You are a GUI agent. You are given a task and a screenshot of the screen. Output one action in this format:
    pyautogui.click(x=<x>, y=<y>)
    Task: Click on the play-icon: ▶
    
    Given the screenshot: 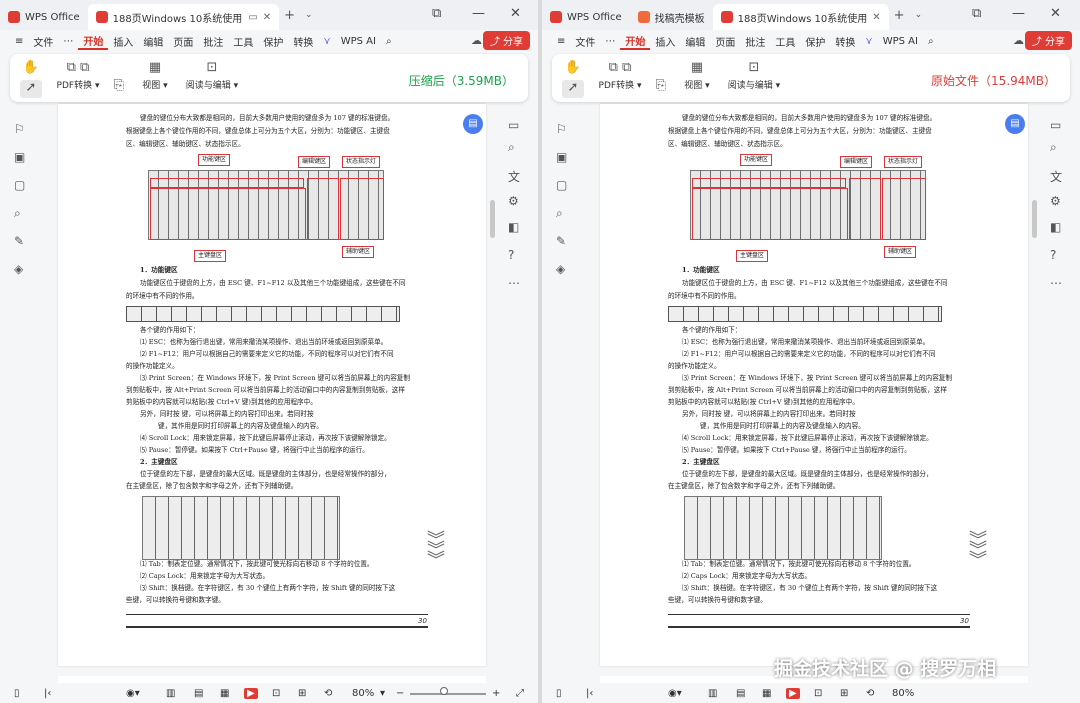 What is the action you would take?
    pyautogui.click(x=793, y=693)
    